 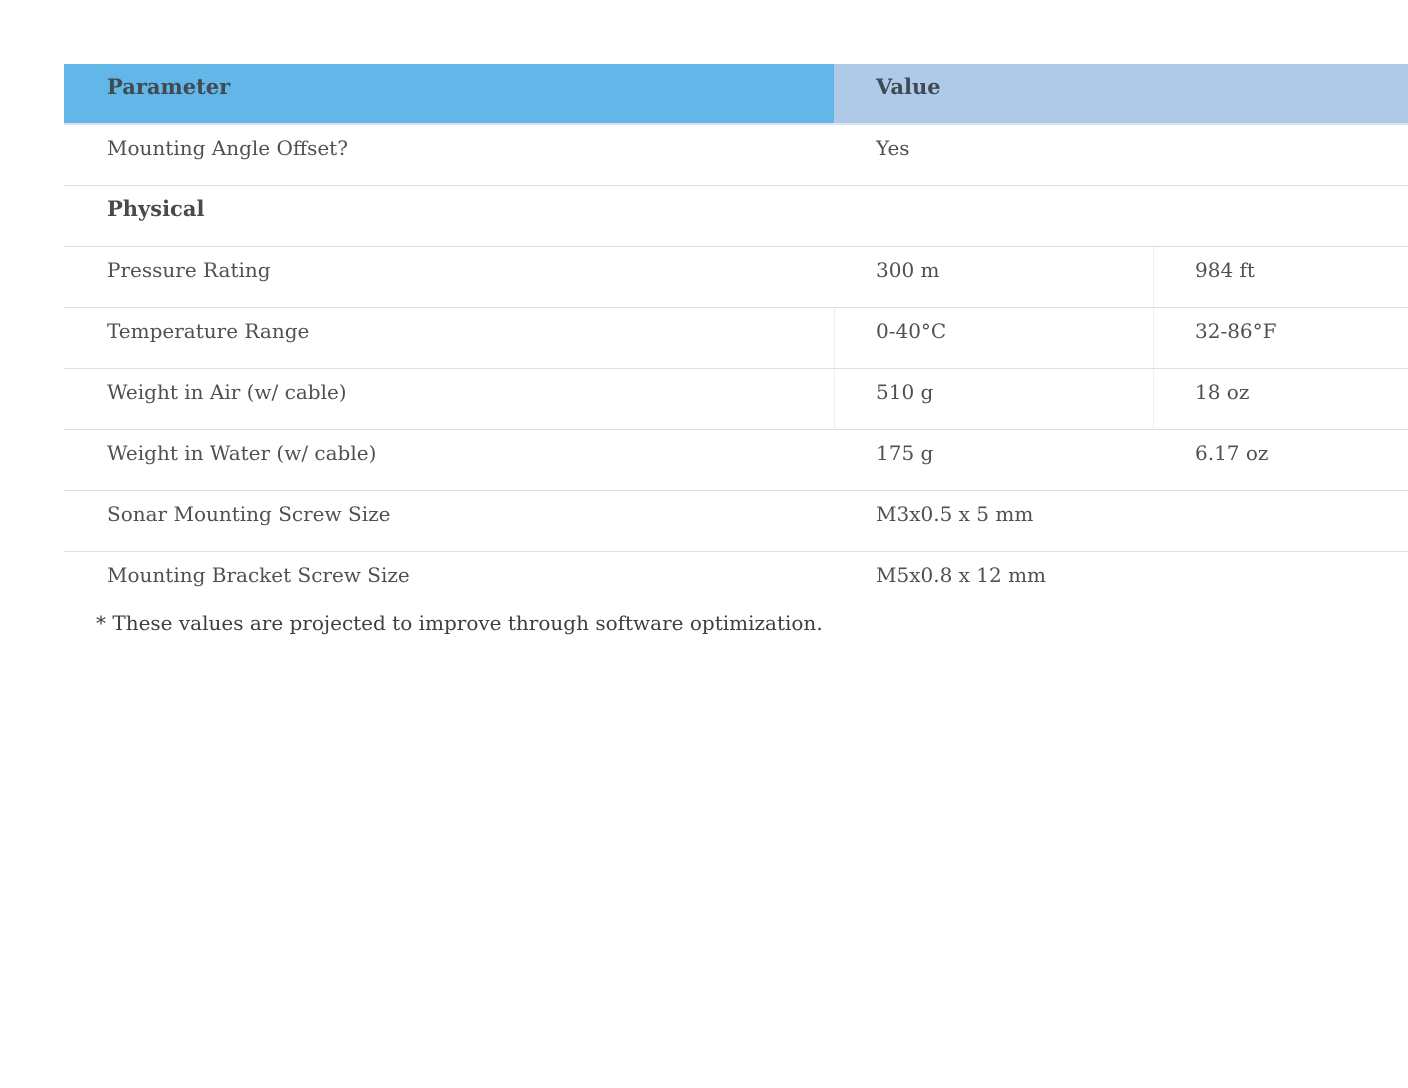 I want to click on table-row: Sonar Mounting Screw Size M3x0.5 x 5 mm, so click(x=736, y=521).